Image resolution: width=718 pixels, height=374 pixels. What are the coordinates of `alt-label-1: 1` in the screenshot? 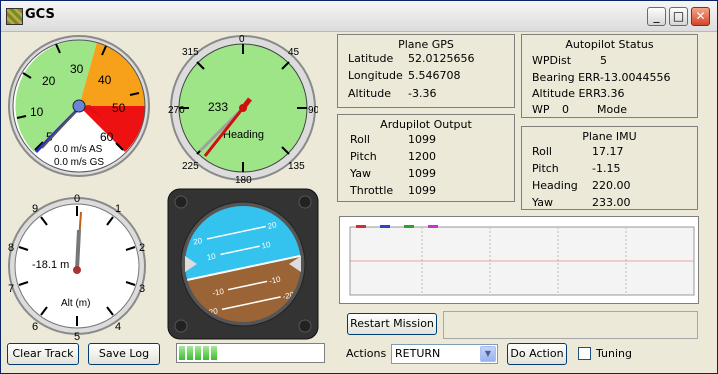 It's located at (118, 209).